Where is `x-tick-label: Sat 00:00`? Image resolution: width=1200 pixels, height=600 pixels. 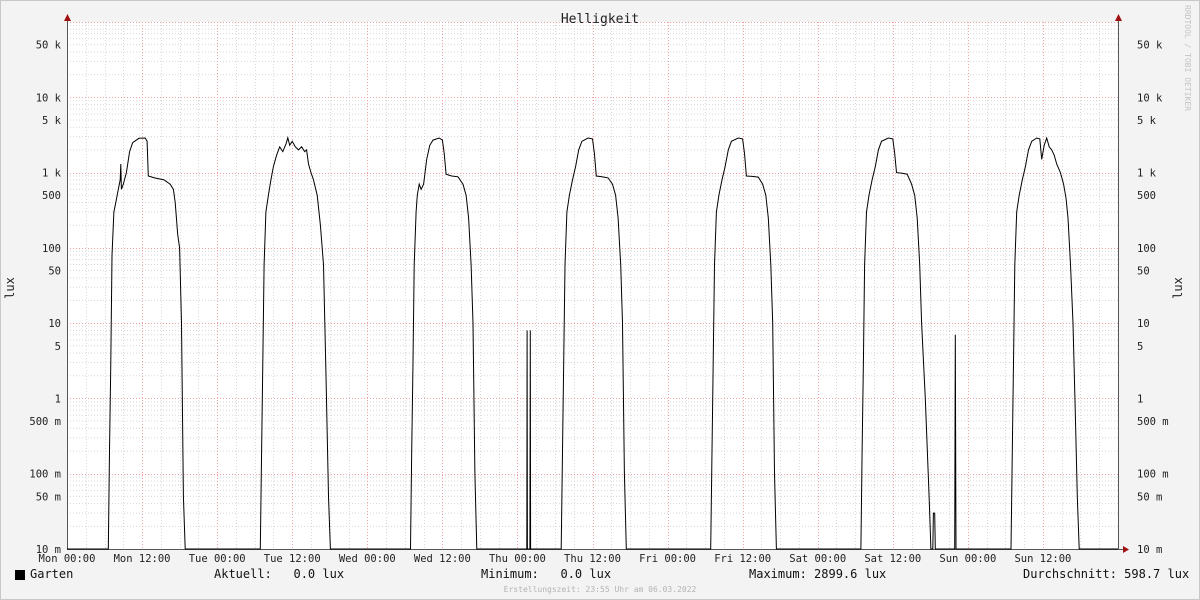
x-tick-label: Sat 00:00 is located at coordinates (817, 559).